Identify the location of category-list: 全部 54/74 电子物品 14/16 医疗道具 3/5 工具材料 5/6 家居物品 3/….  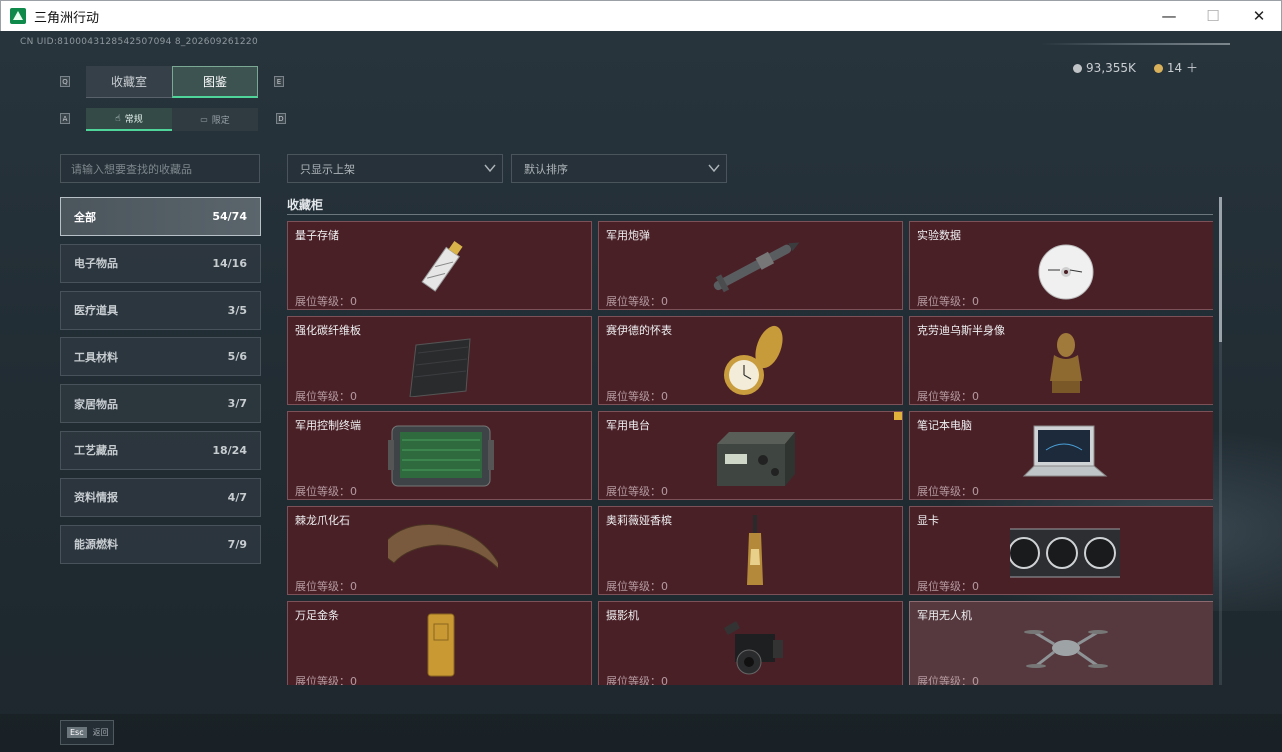
(160, 384).